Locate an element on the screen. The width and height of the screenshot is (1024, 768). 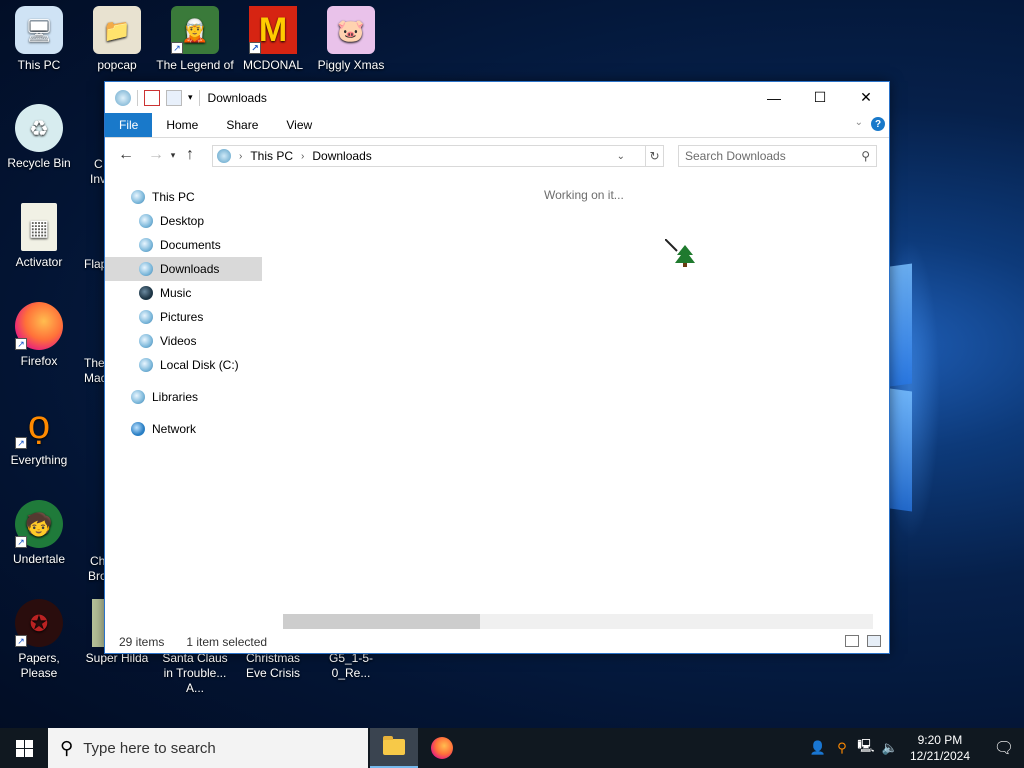
nav-item-libraries: Libraries is located at coordinates (183, 397).